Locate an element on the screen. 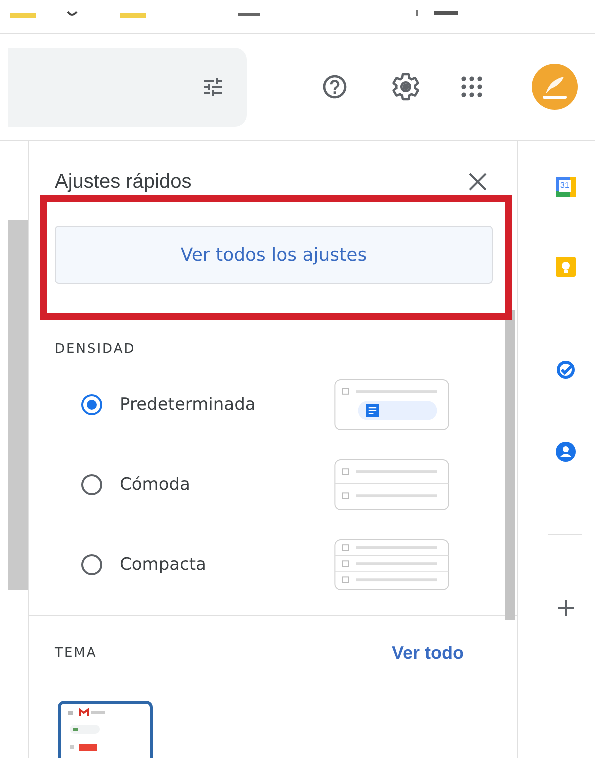 This screenshot has height=758, width=595. see-all-link: Ver todo is located at coordinates (428, 653).